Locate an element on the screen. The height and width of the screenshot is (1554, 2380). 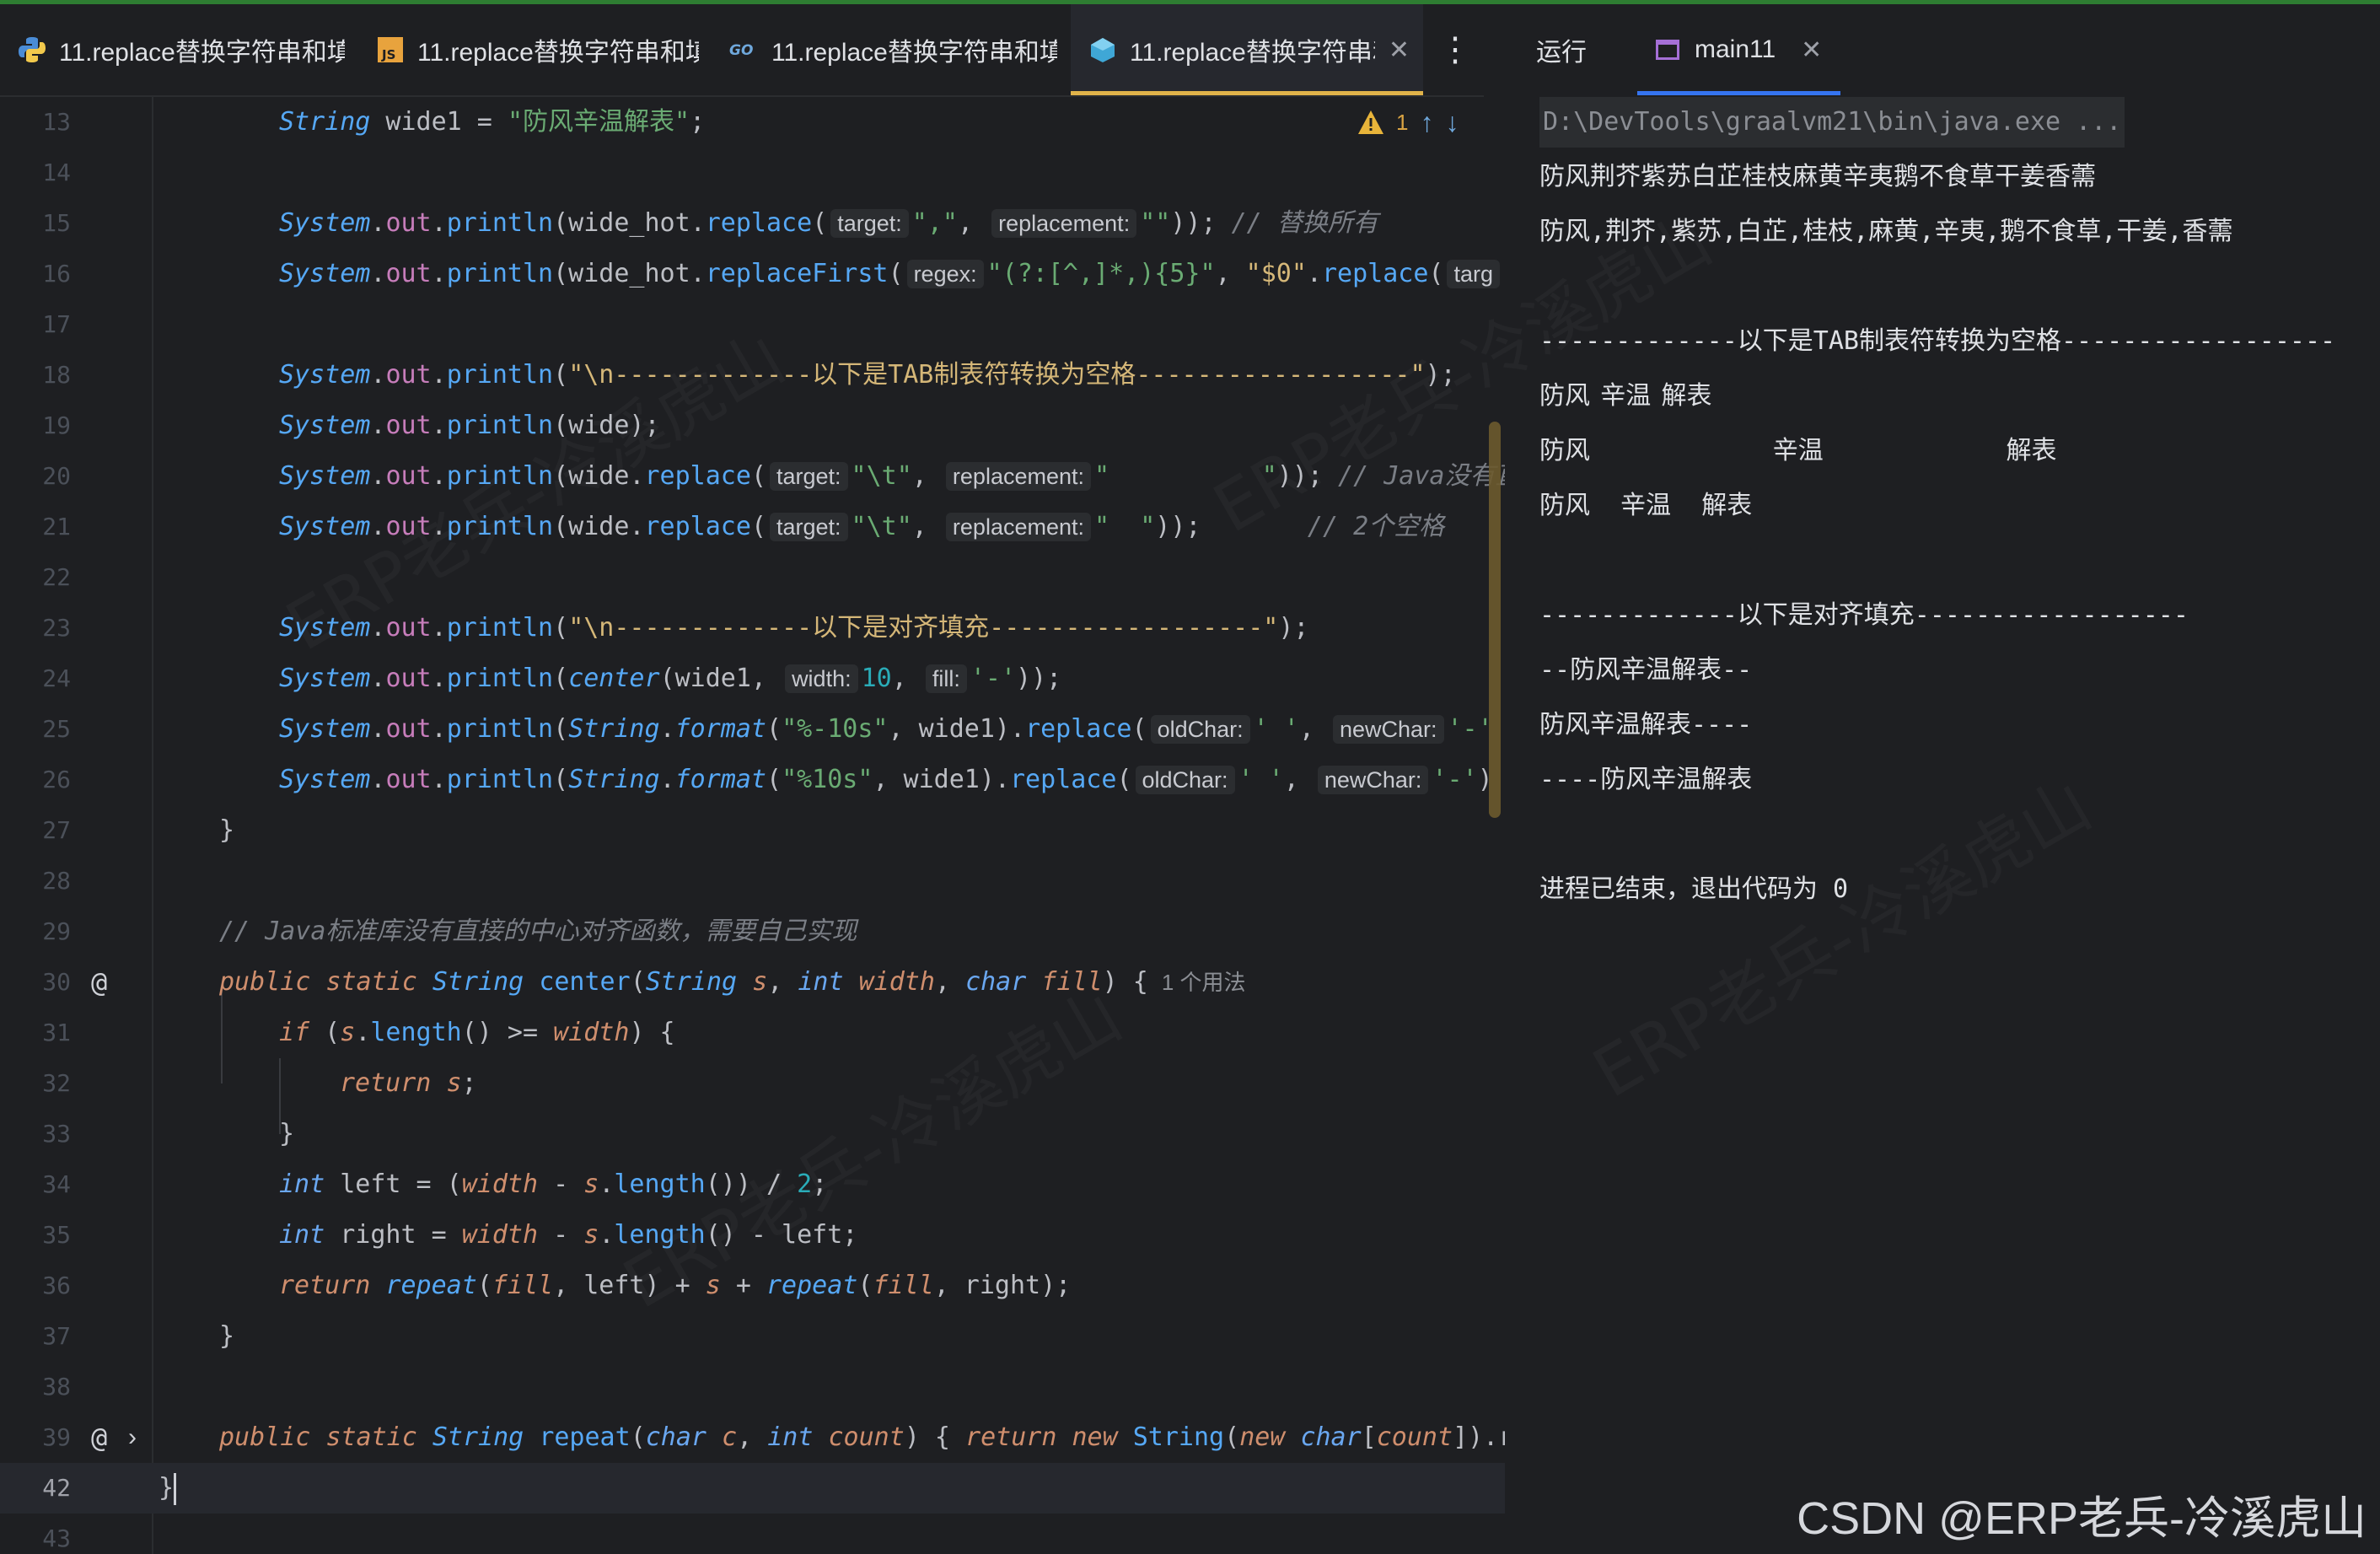
code-line: 19 System.out.println(wide); is located at coordinates (752, 426).